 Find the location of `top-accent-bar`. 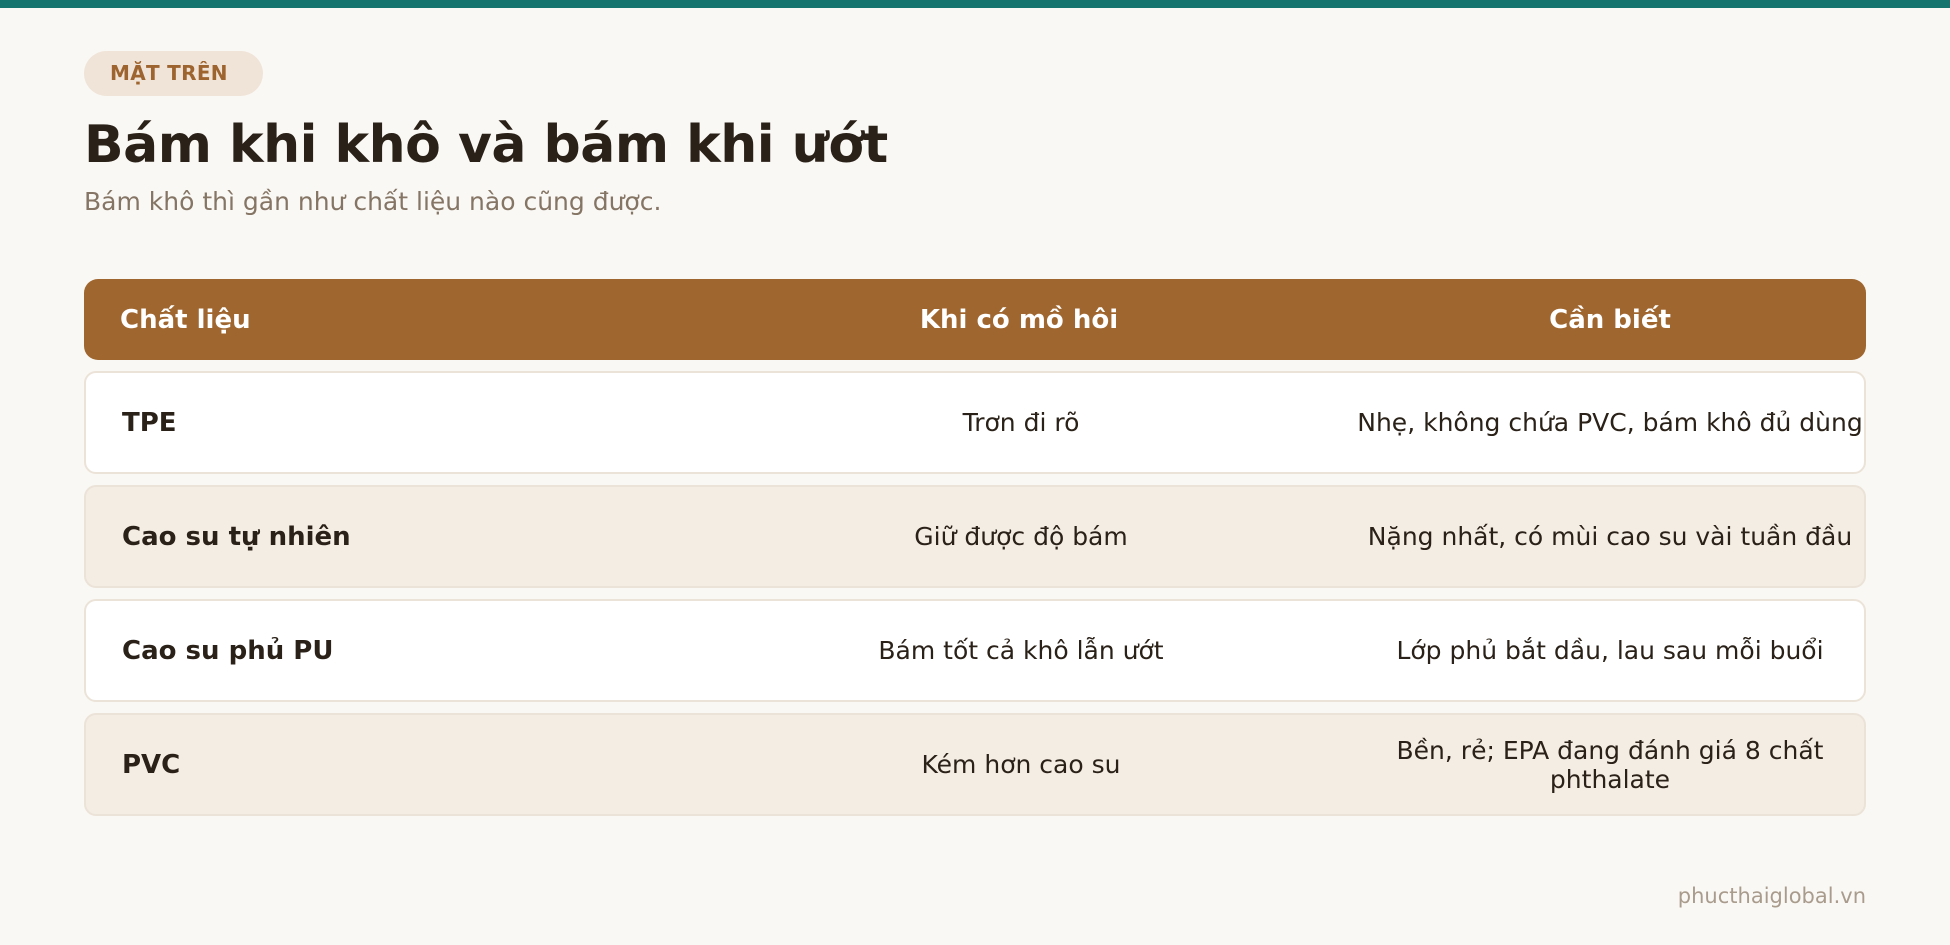

top-accent-bar is located at coordinates (975, 4).